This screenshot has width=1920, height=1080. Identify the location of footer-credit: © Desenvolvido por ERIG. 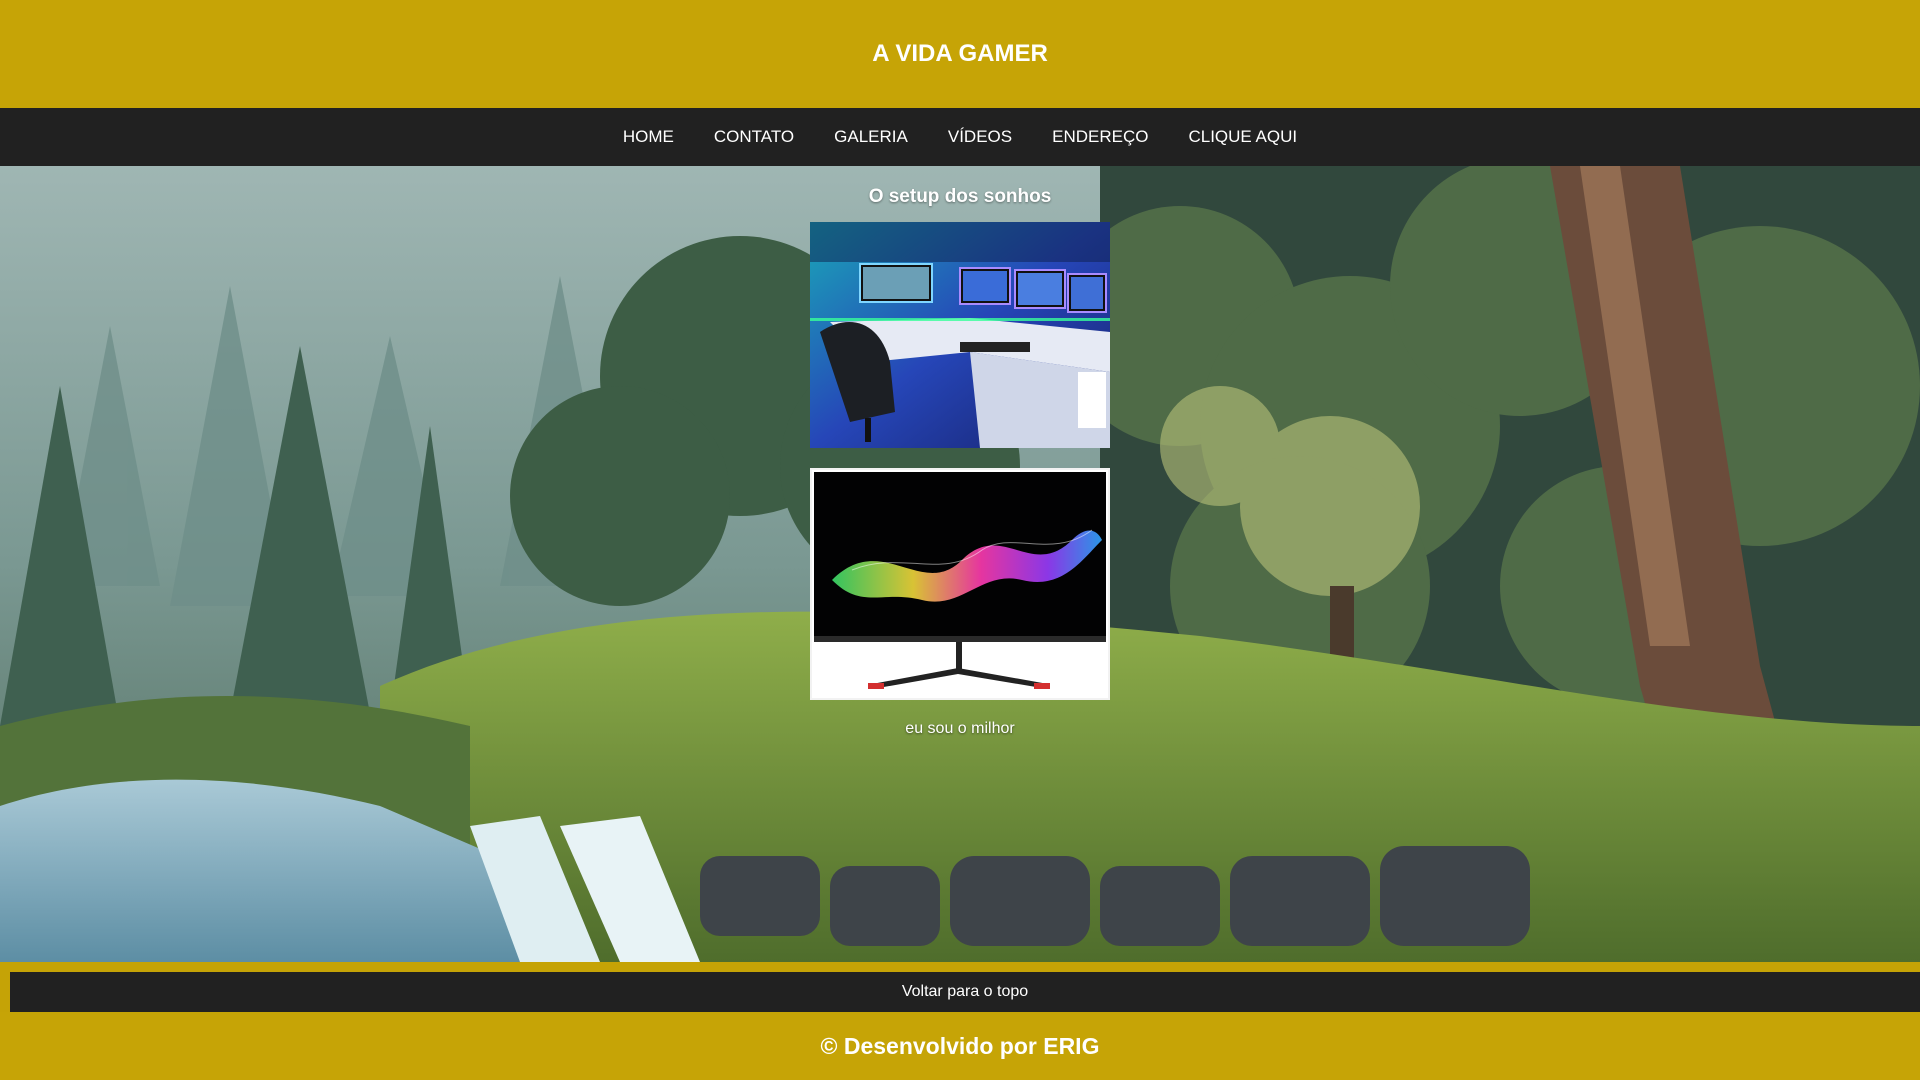
(960, 1045).